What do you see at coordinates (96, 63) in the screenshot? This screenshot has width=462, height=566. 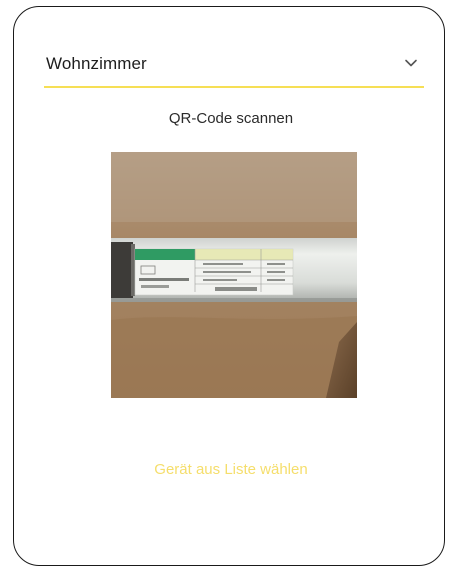 I see `room-dropdown-value: Wohnzimmer` at bounding box center [96, 63].